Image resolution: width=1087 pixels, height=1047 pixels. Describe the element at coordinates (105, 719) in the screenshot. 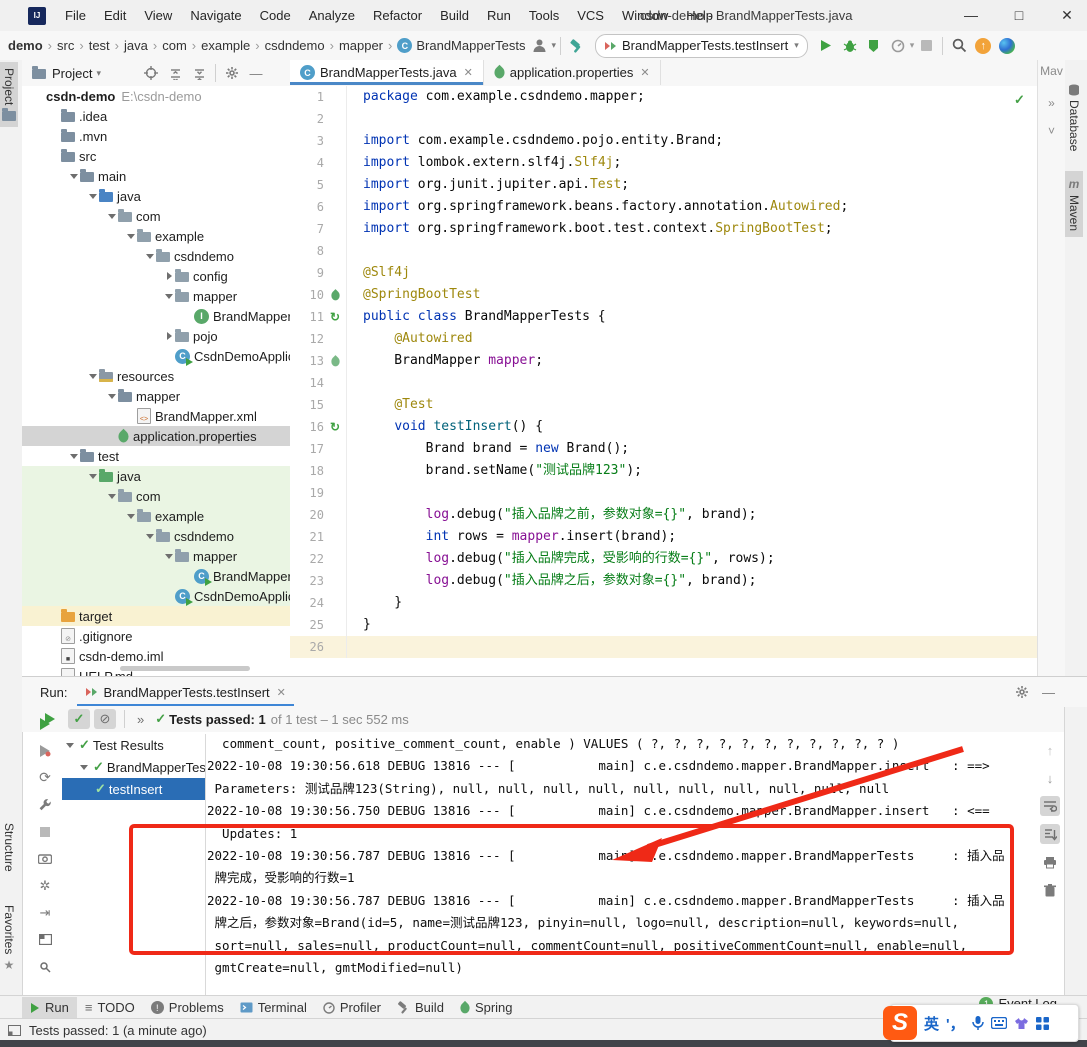

I see `show-ignored-toggle: ⊘` at that location.